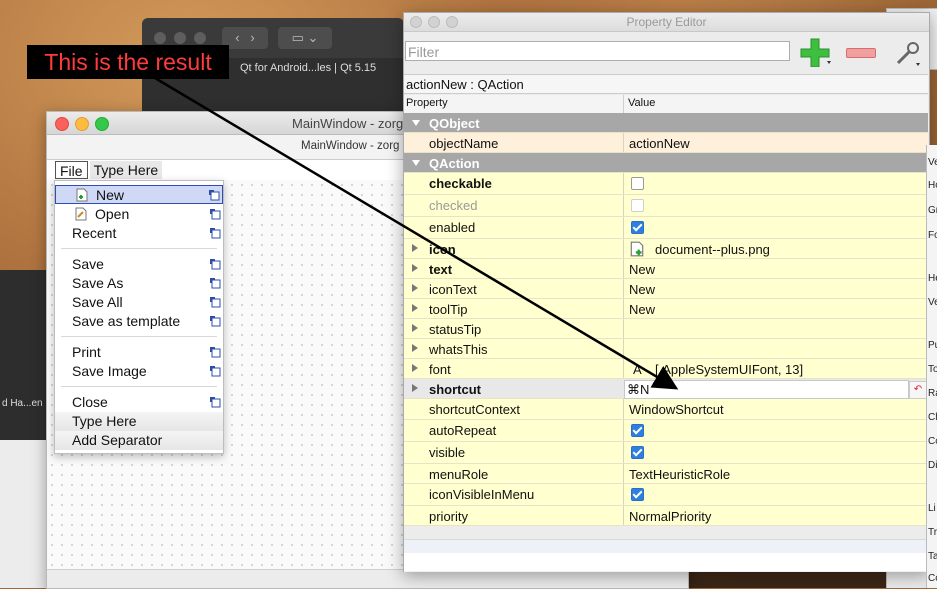 Image resolution: width=937 pixels, height=589 pixels. Describe the element at coordinates (637, 227) in the screenshot. I see `enabled-checkbox` at that location.